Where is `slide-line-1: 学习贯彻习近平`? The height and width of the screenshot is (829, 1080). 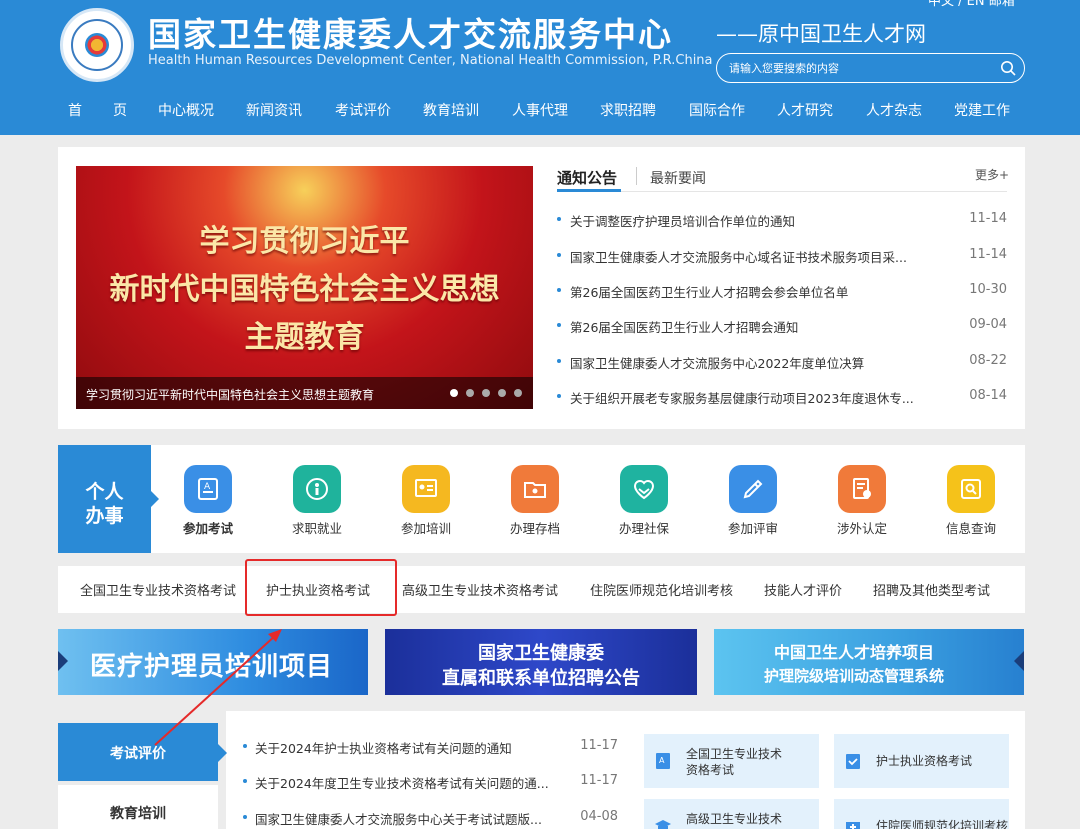 slide-line-1: 学习贯彻习近平 is located at coordinates (304, 241).